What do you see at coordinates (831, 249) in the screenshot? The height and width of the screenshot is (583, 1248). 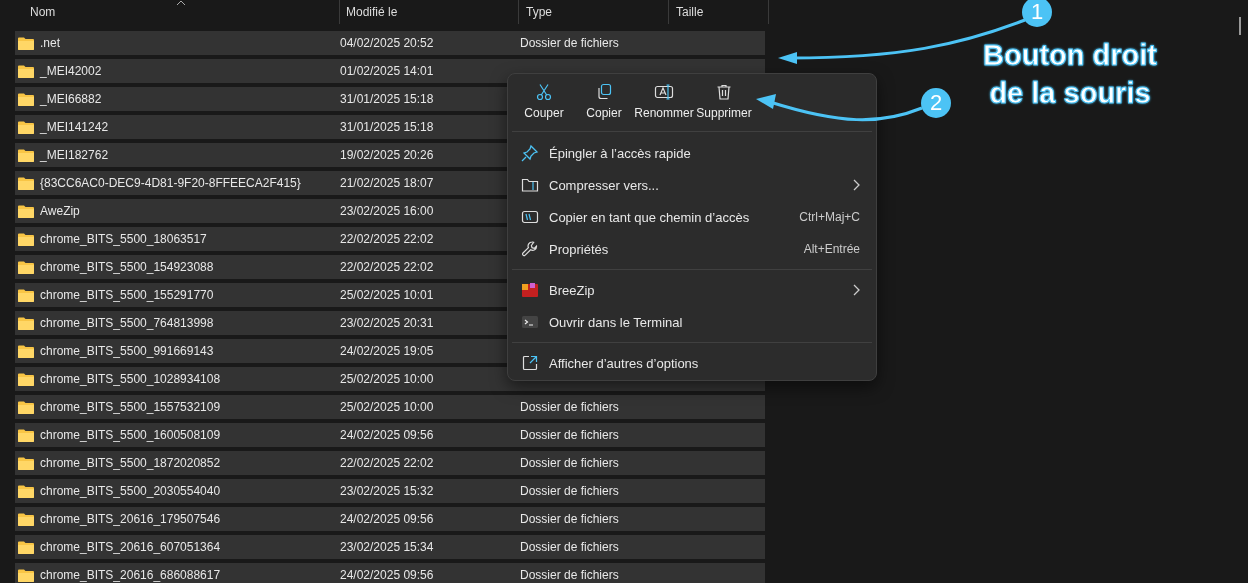 I see `shortcut-text: Alt+Entrée` at bounding box center [831, 249].